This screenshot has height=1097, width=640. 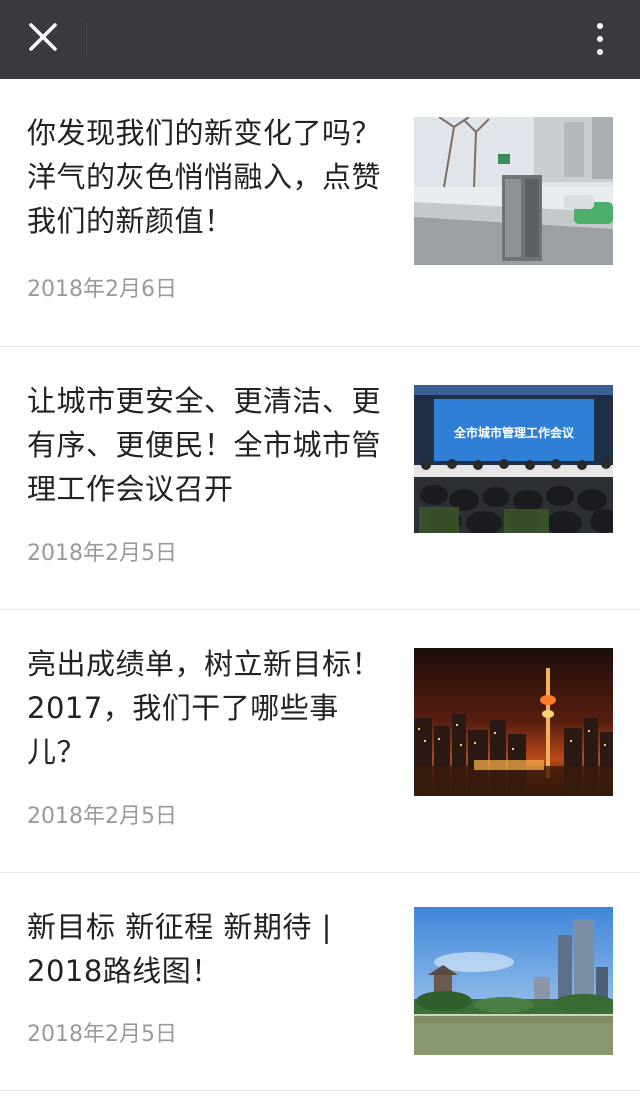 I want to click on article-thumbnail: 全市城市管理工作会议, so click(x=513, y=459).